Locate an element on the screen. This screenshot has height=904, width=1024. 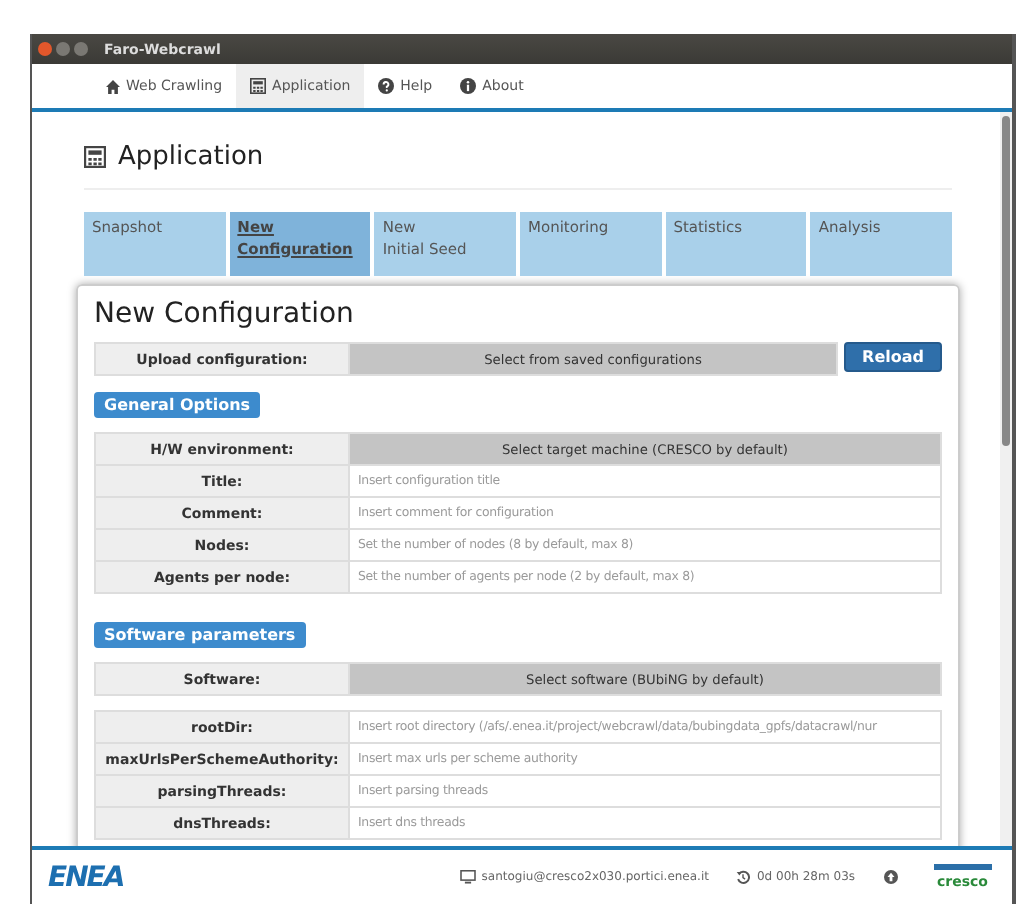
help-icon is located at coordinates (386, 86).